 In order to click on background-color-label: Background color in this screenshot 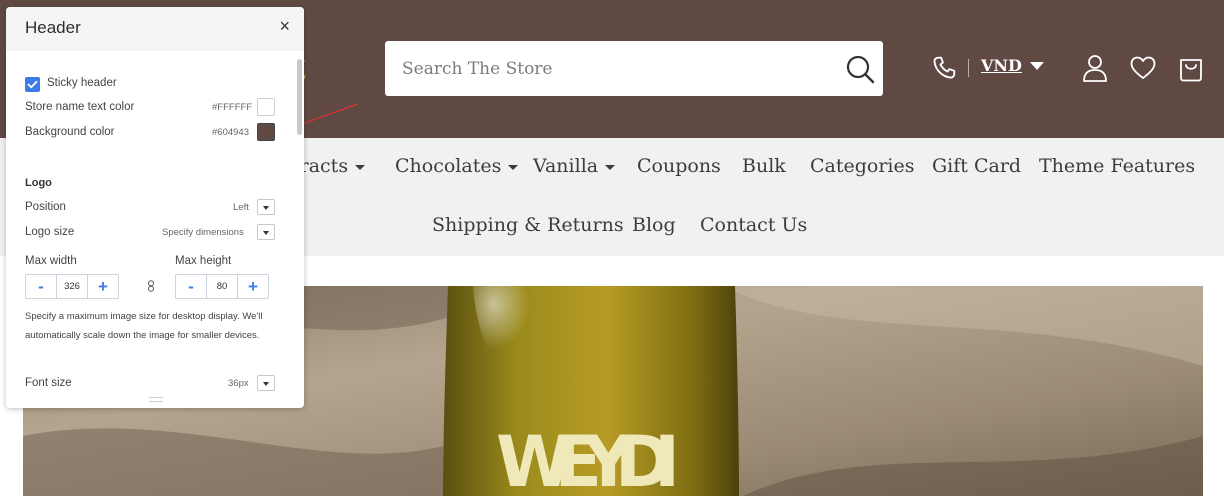, I will do `click(70, 132)`.